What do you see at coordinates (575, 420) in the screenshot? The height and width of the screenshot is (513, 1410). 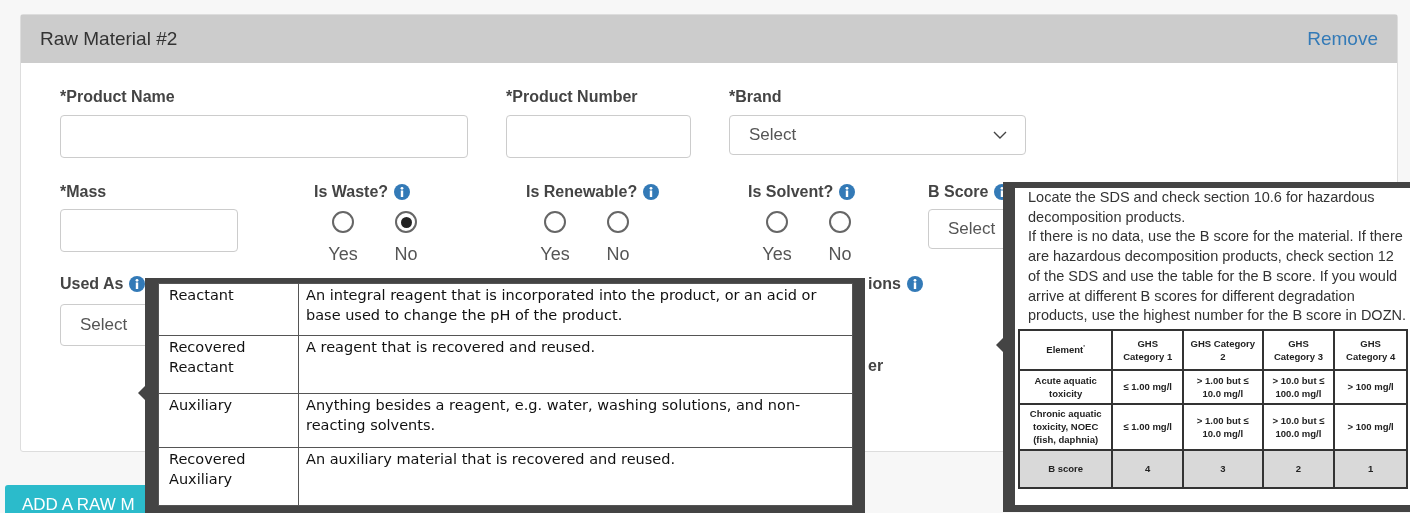 I see `table-cell: Anything besides a reagent, e.g. water, washing solutions, and non-reacting solvents.` at bounding box center [575, 420].